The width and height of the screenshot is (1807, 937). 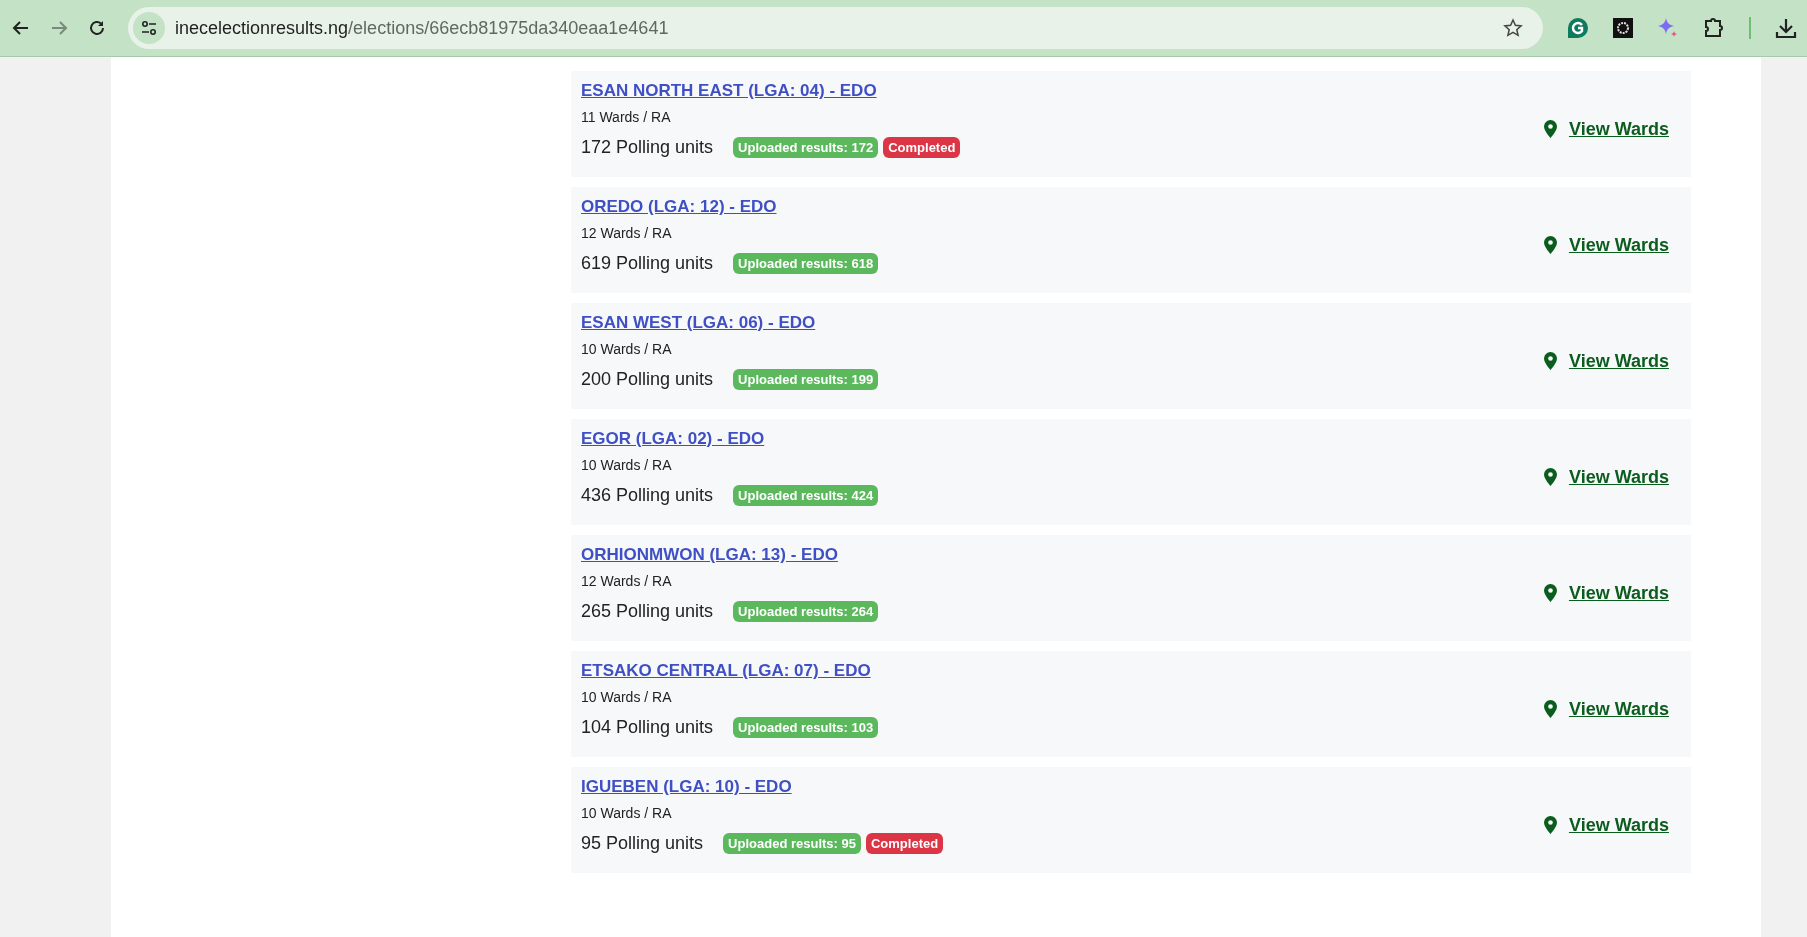 What do you see at coordinates (1786, 28) in the screenshot?
I see `download-icon` at bounding box center [1786, 28].